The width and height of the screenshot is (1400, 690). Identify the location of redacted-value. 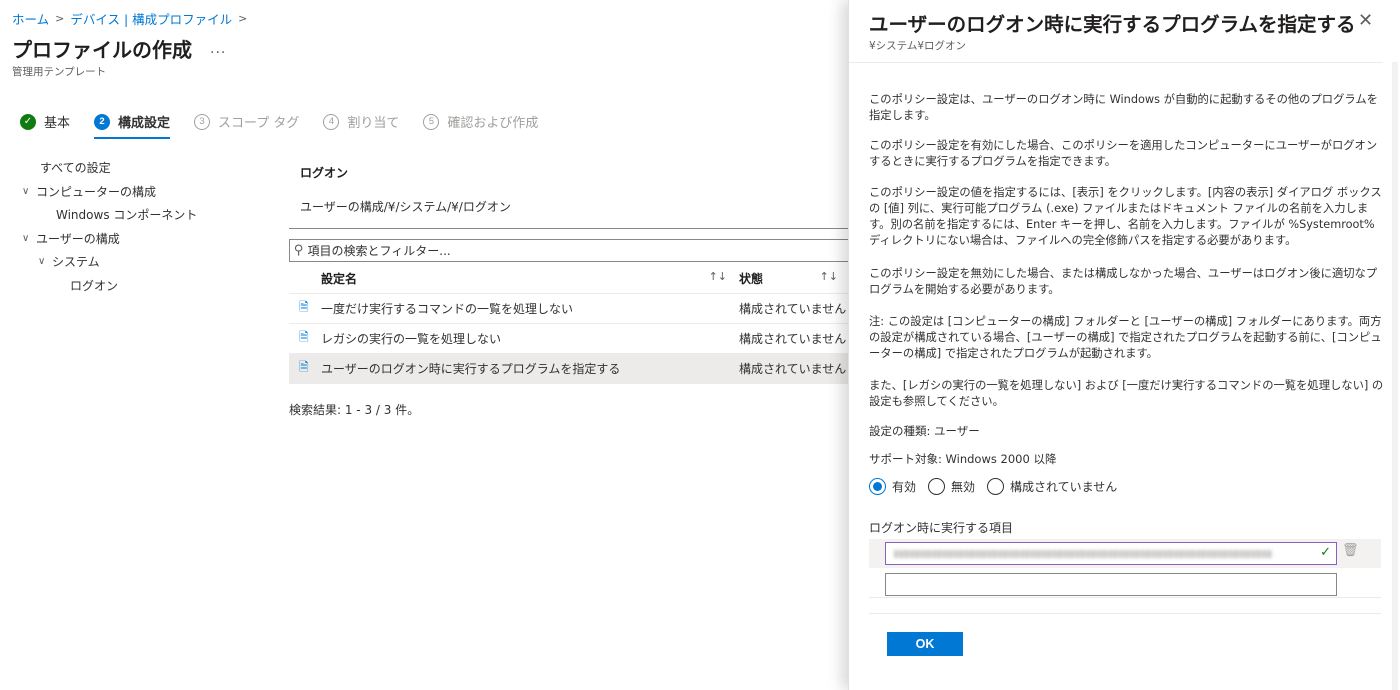
(1083, 554).